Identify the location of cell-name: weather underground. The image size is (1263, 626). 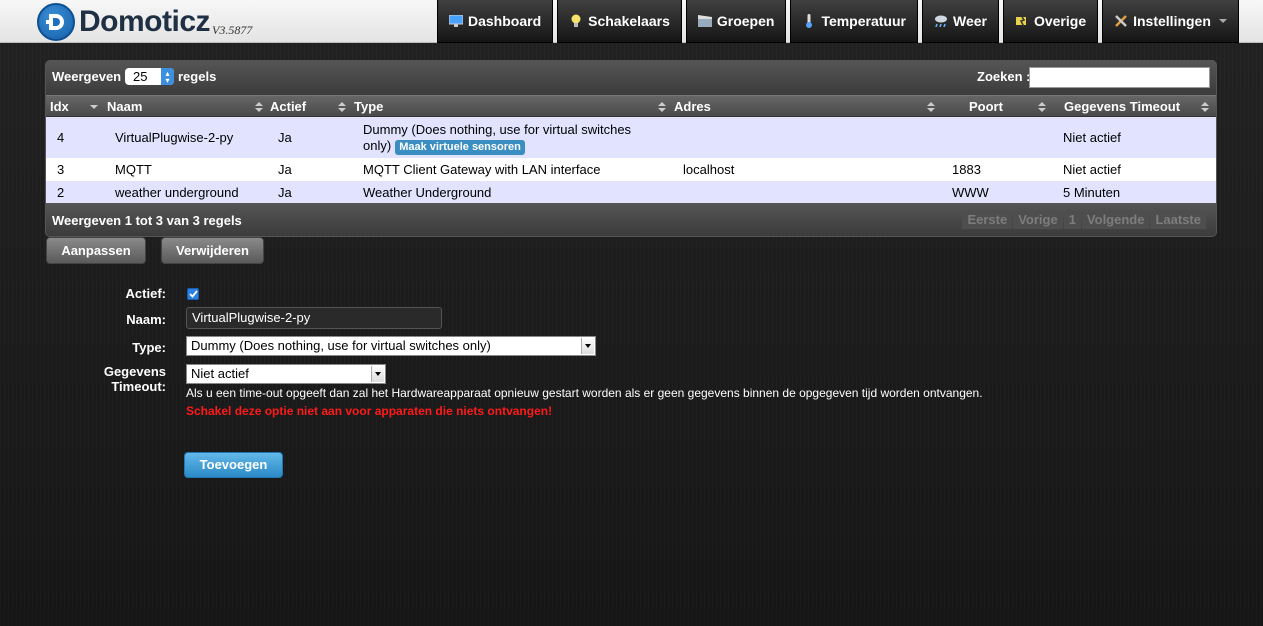
(177, 192).